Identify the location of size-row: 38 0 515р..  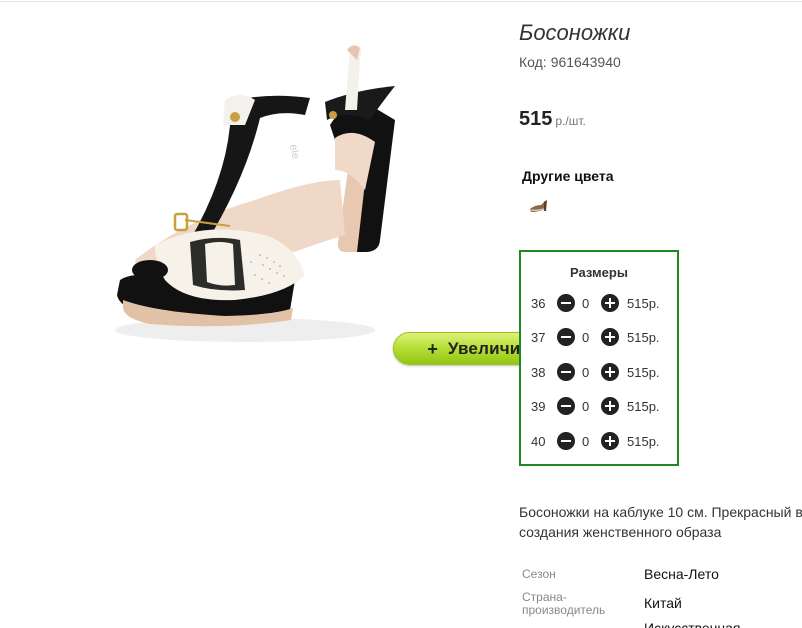
(599, 373).